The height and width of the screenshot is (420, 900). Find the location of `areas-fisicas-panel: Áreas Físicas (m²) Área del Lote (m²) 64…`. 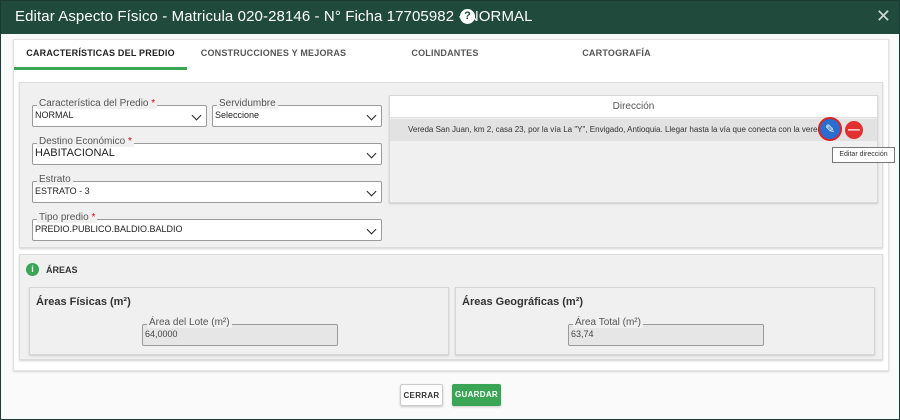

areas-fisicas-panel: Áreas Físicas (m²) Área del Lote (m²) 64… is located at coordinates (239, 321).